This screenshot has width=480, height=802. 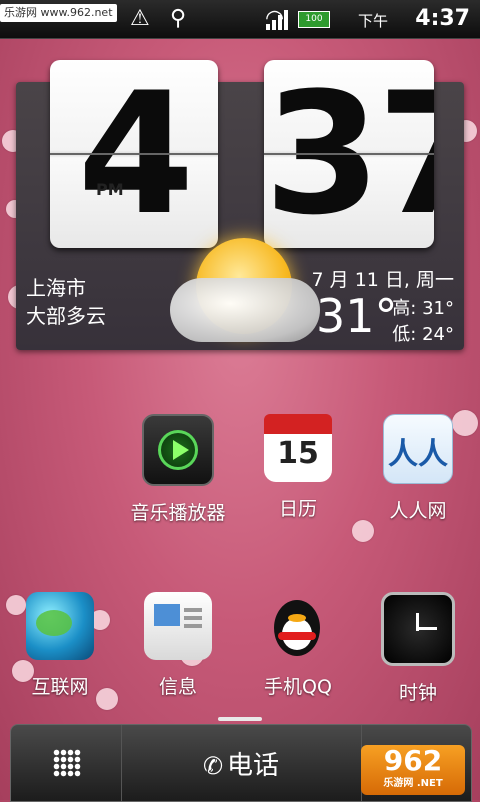 I want to click on messages-icon, so click(x=178, y=626).